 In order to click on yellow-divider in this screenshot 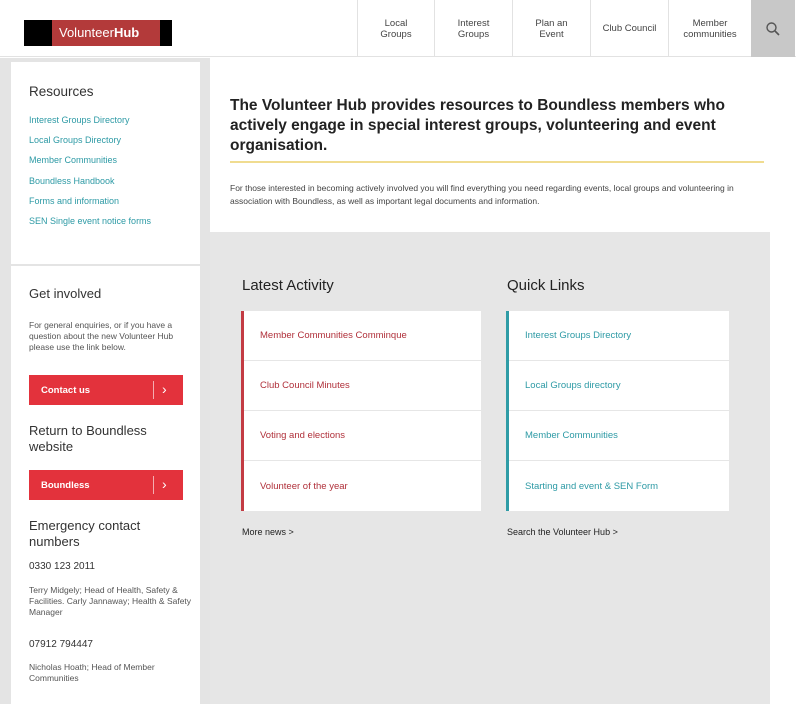, I will do `click(497, 162)`.